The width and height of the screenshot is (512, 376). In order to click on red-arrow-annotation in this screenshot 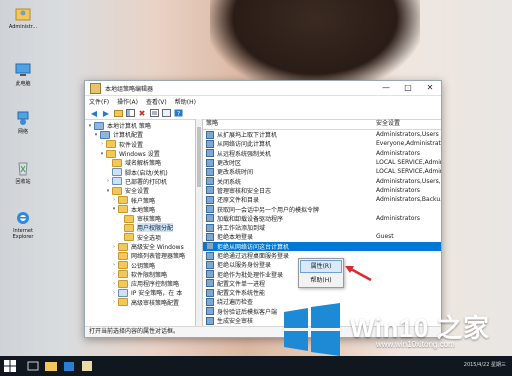, I will do `click(358, 274)`.